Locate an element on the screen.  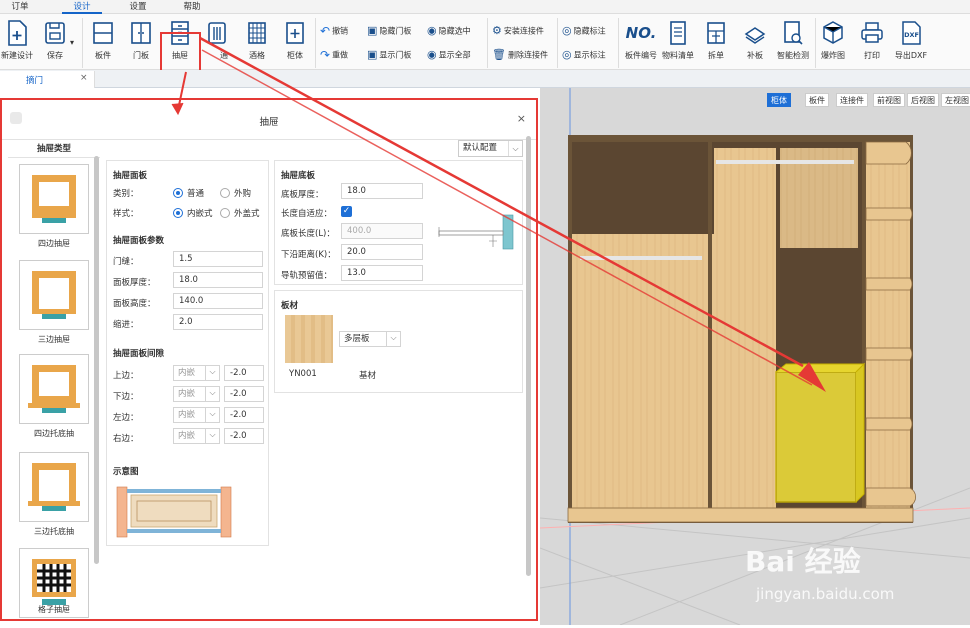
view-back-button: 后视图 is located at coordinates (923, 100).